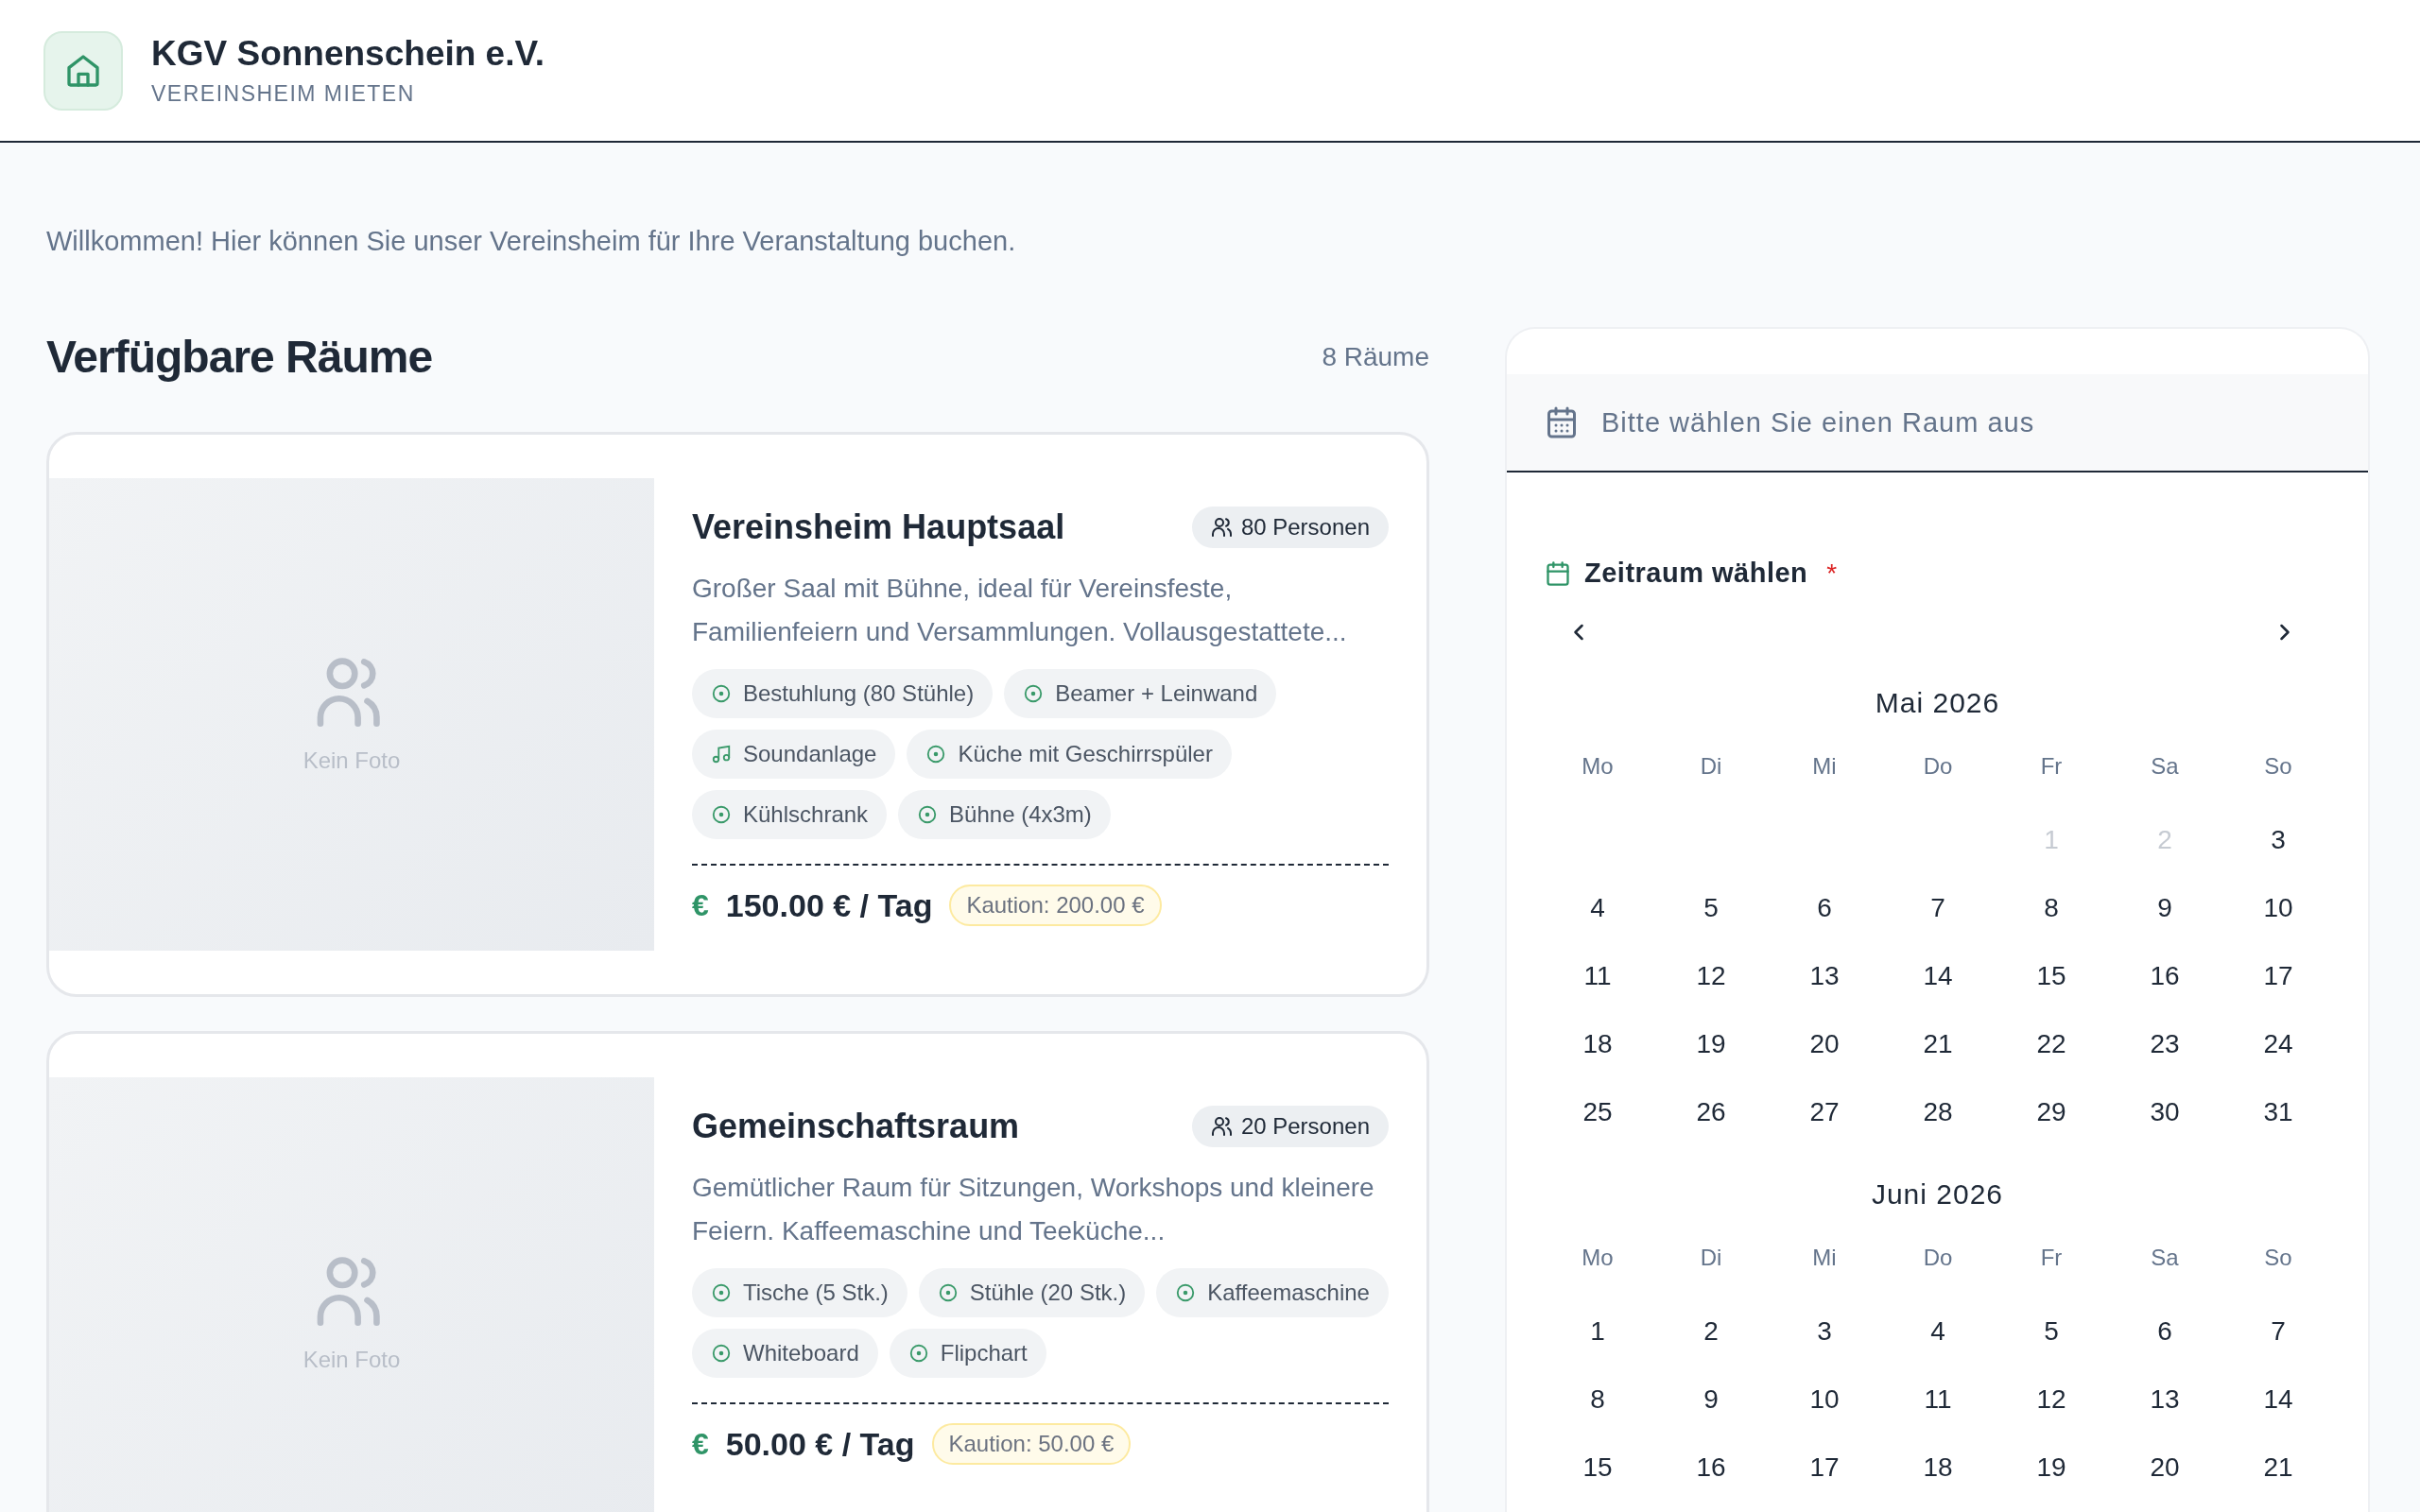  I want to click on calendar-day: 30, so click(2165, 1112).